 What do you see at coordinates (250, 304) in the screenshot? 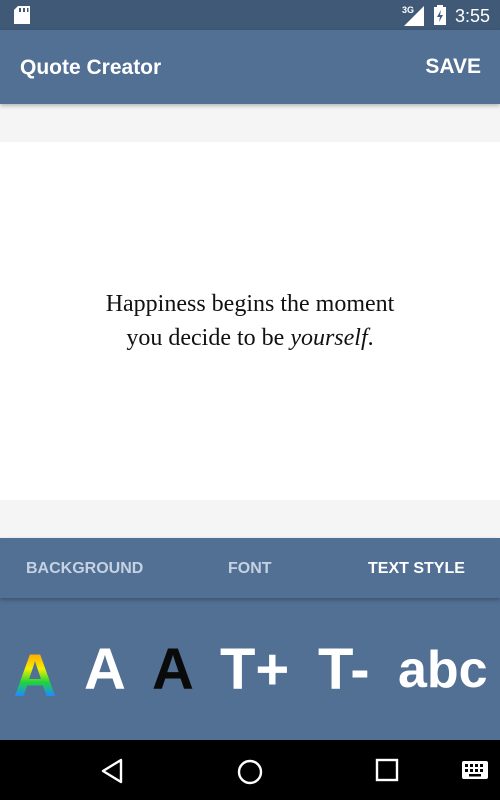
I see `quote-line-1: Happiness begins the moment` at bounding box center [250, 304].